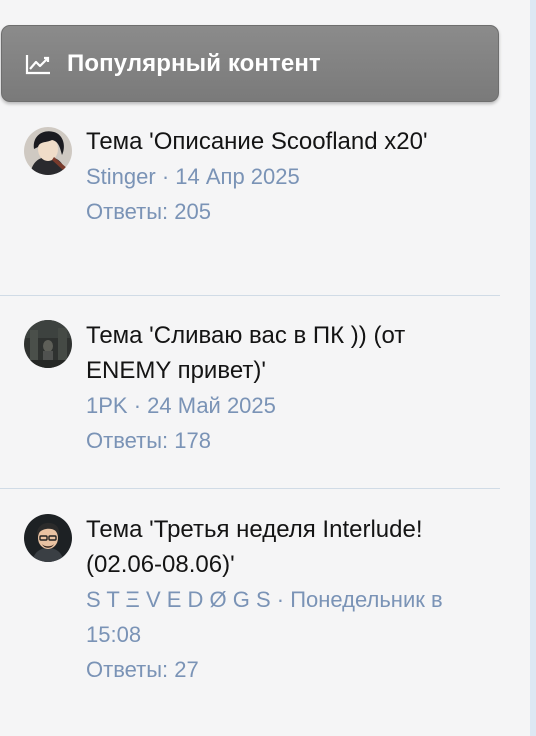 The height and width of the screenshot is (736, 536). I want to click on author-link: Stinger, so click(121, 176).